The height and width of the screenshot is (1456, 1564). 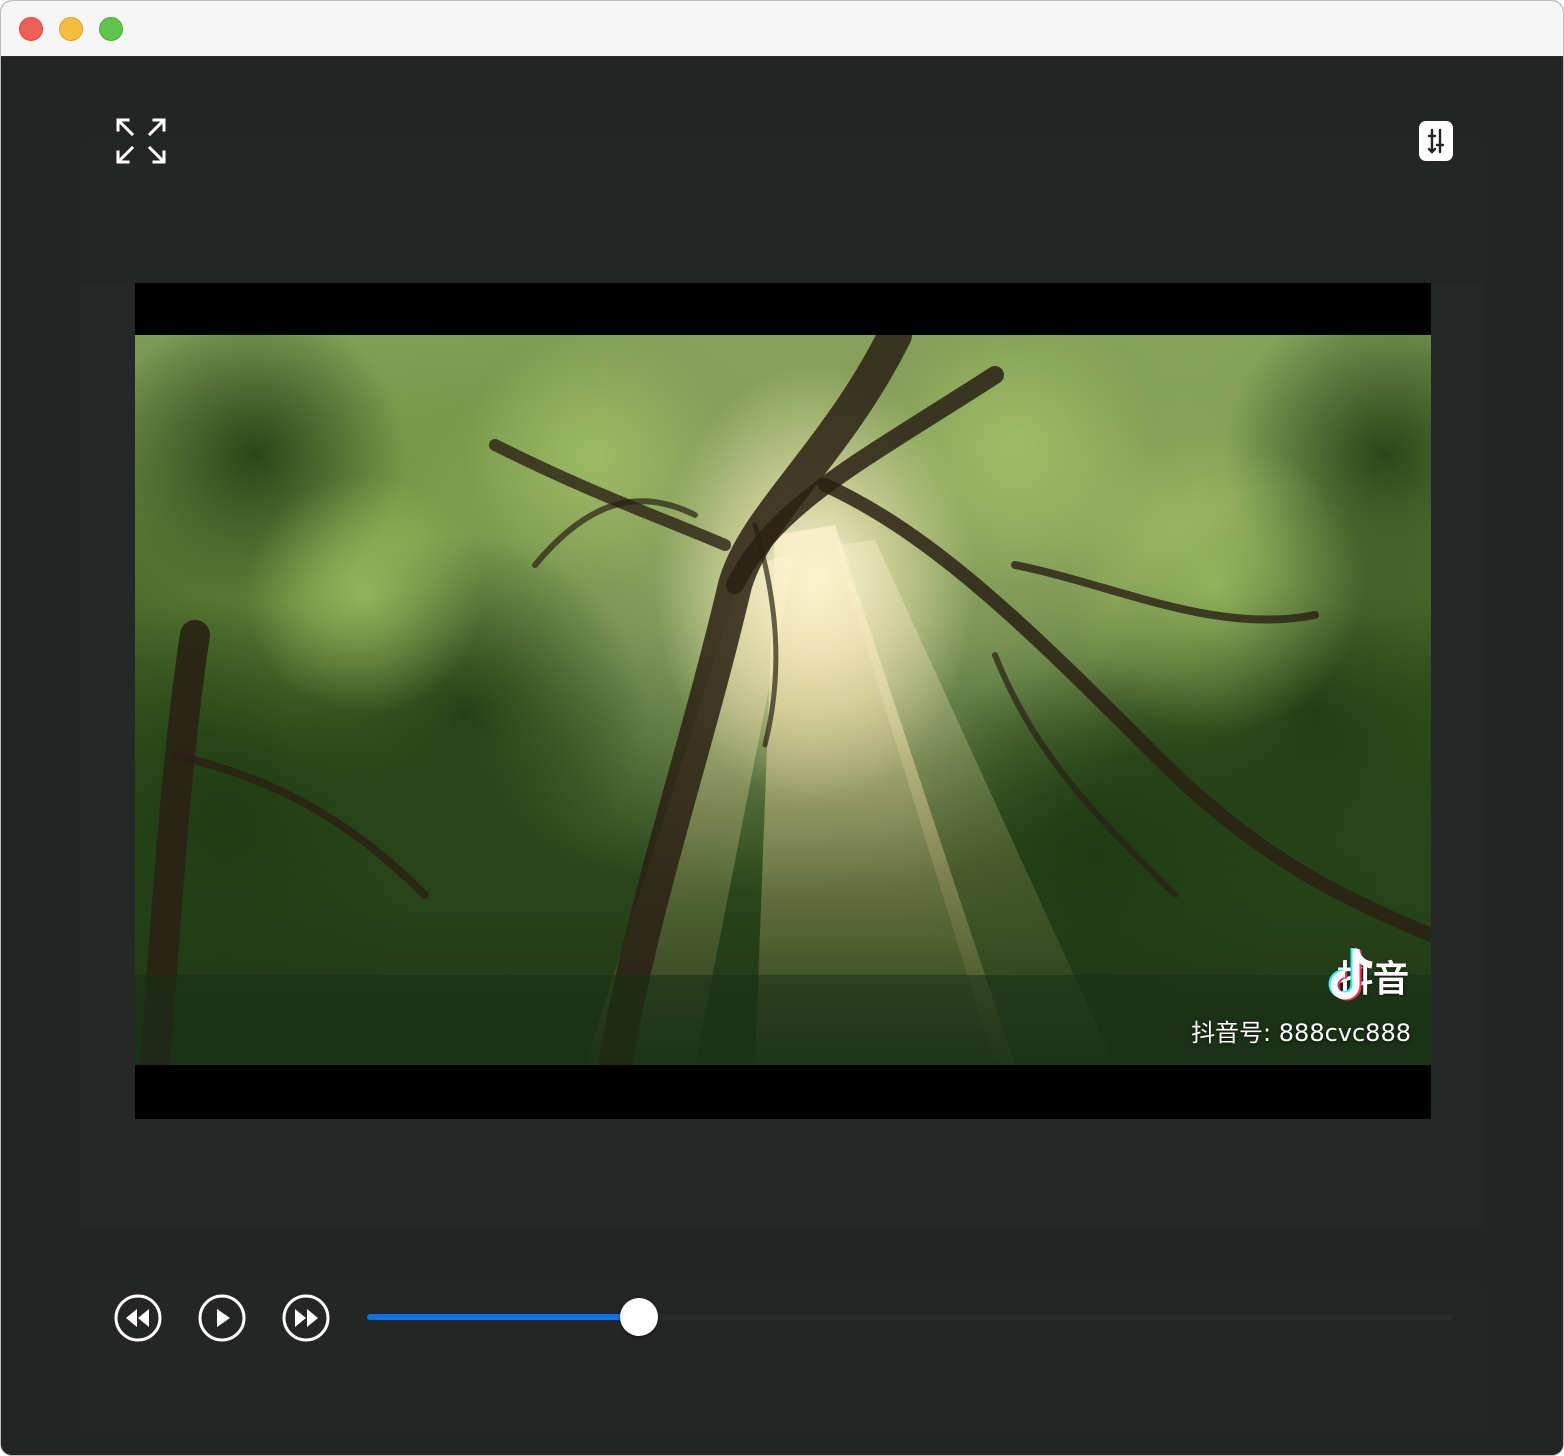 I want to click on tiktok-logo-icon, so click(x=1350, y=974).